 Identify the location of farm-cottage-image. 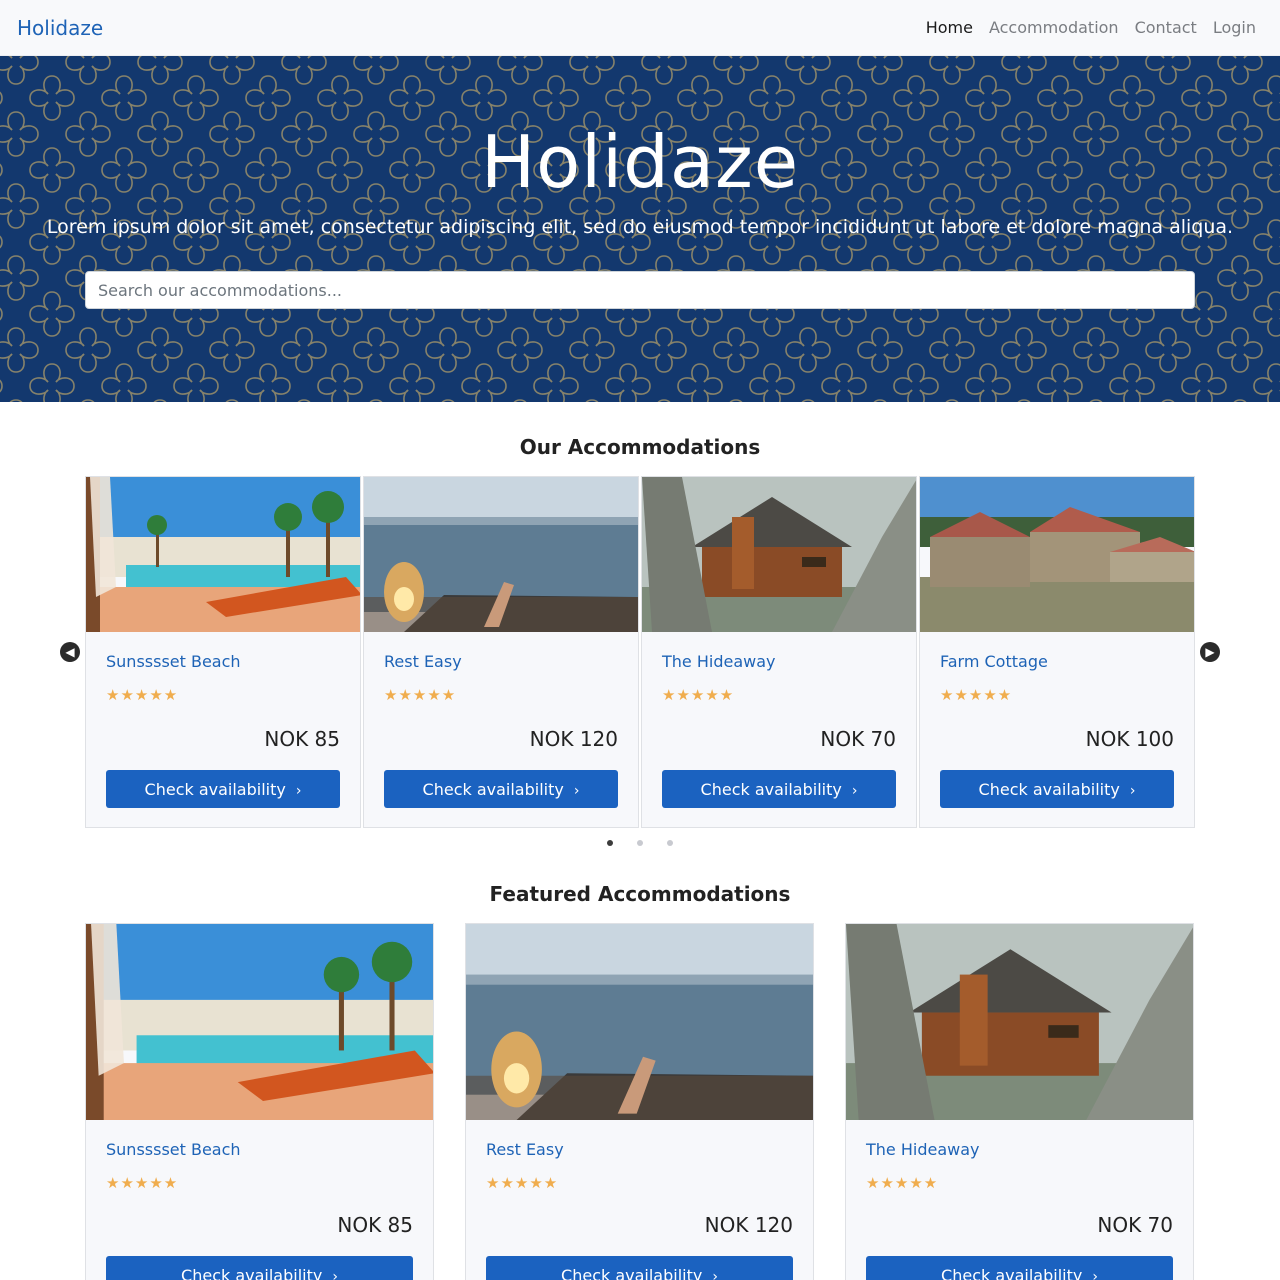
(1057, 554).